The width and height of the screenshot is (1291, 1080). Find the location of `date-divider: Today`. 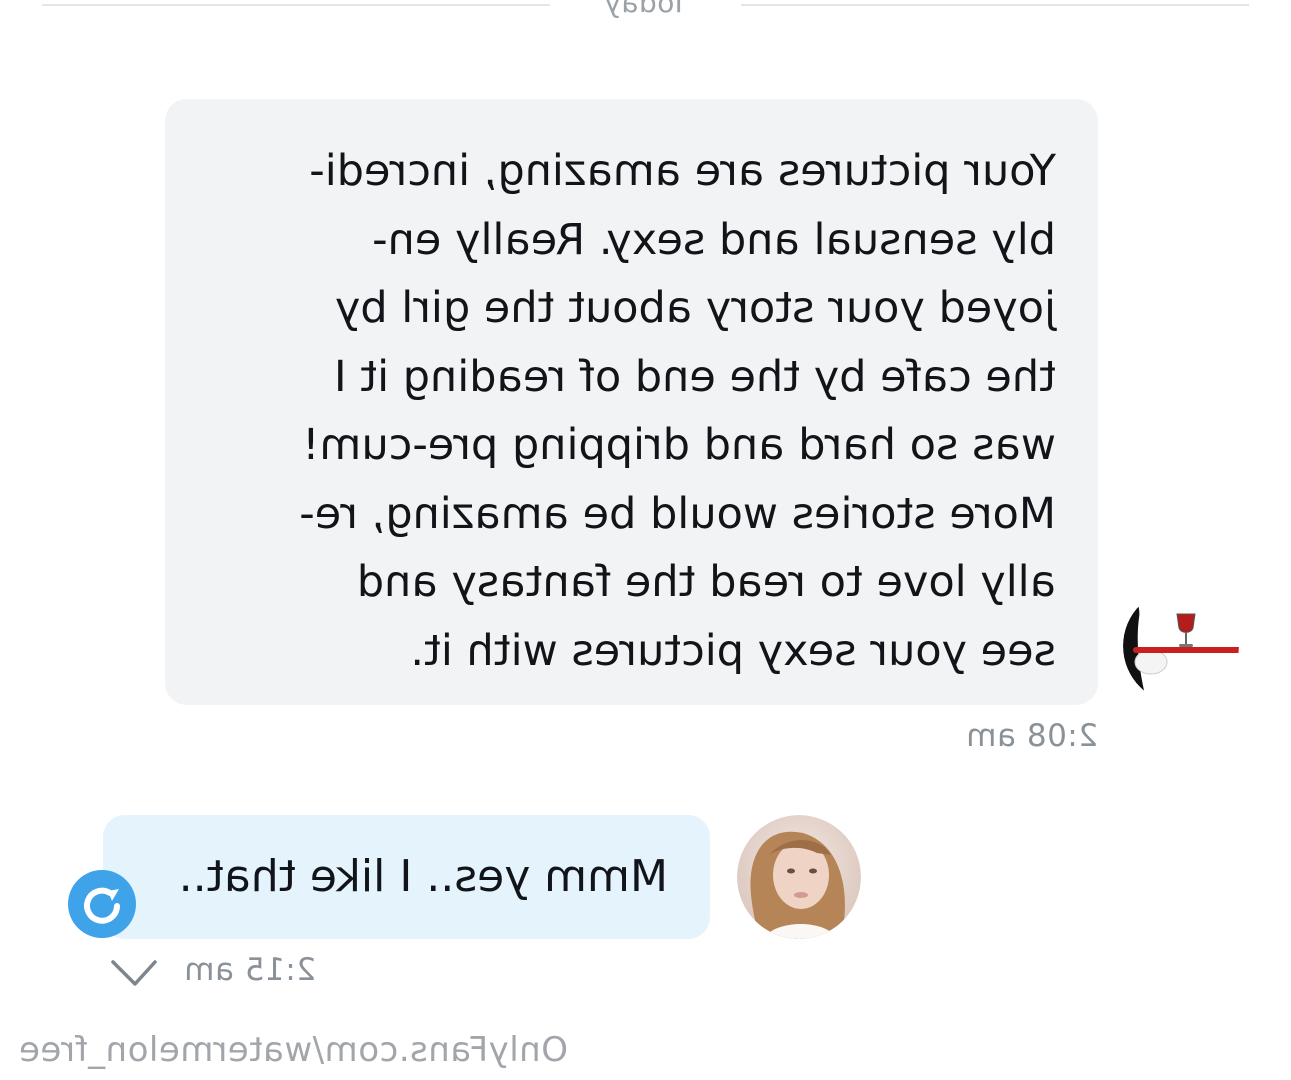

date-divider: Today is located at coordinates (645, 9).